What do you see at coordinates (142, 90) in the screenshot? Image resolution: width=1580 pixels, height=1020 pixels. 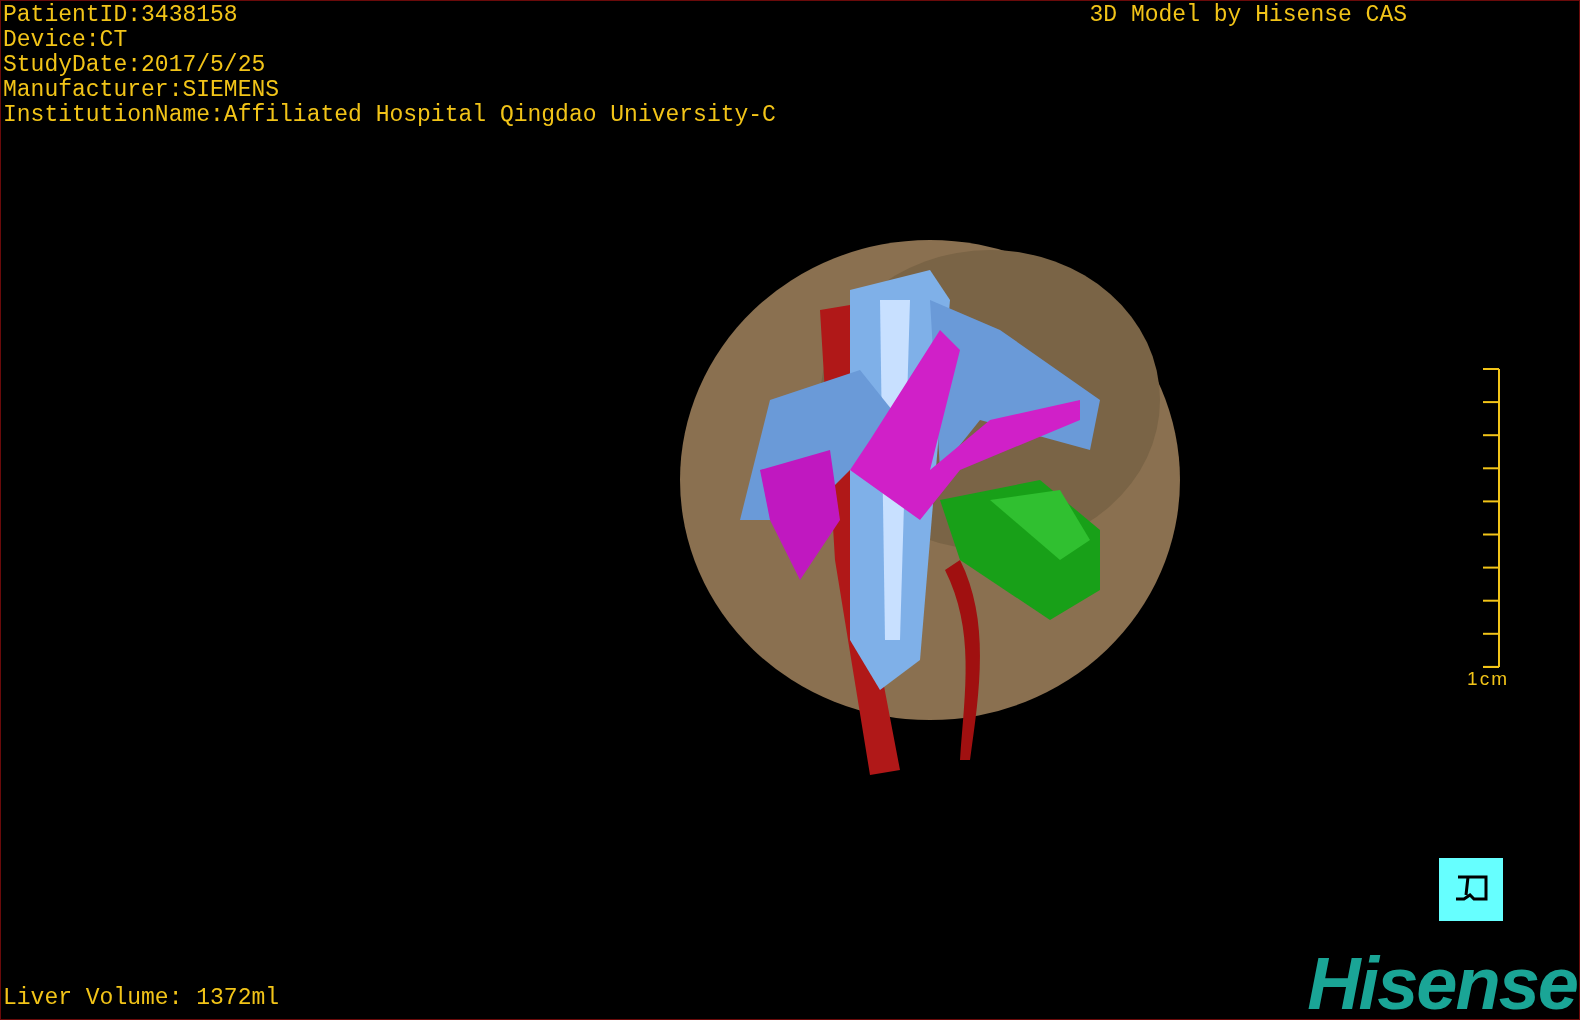 I see `patient-info-text: Manufacturer:SIEMENS` at bounding box center [142, 90].